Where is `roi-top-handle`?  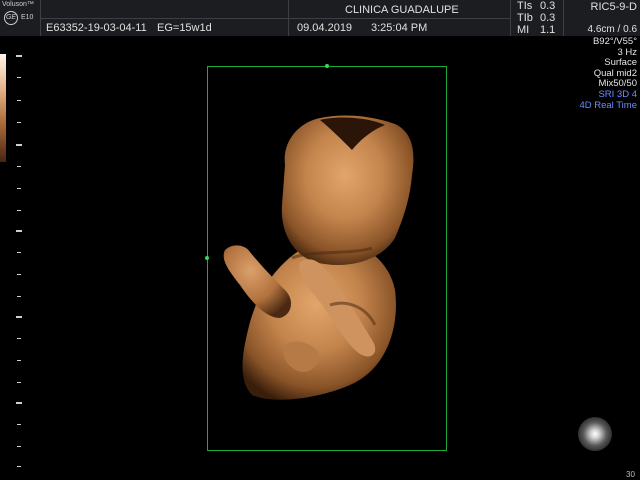 roi-top-handle is located at coordinates (327, 66).